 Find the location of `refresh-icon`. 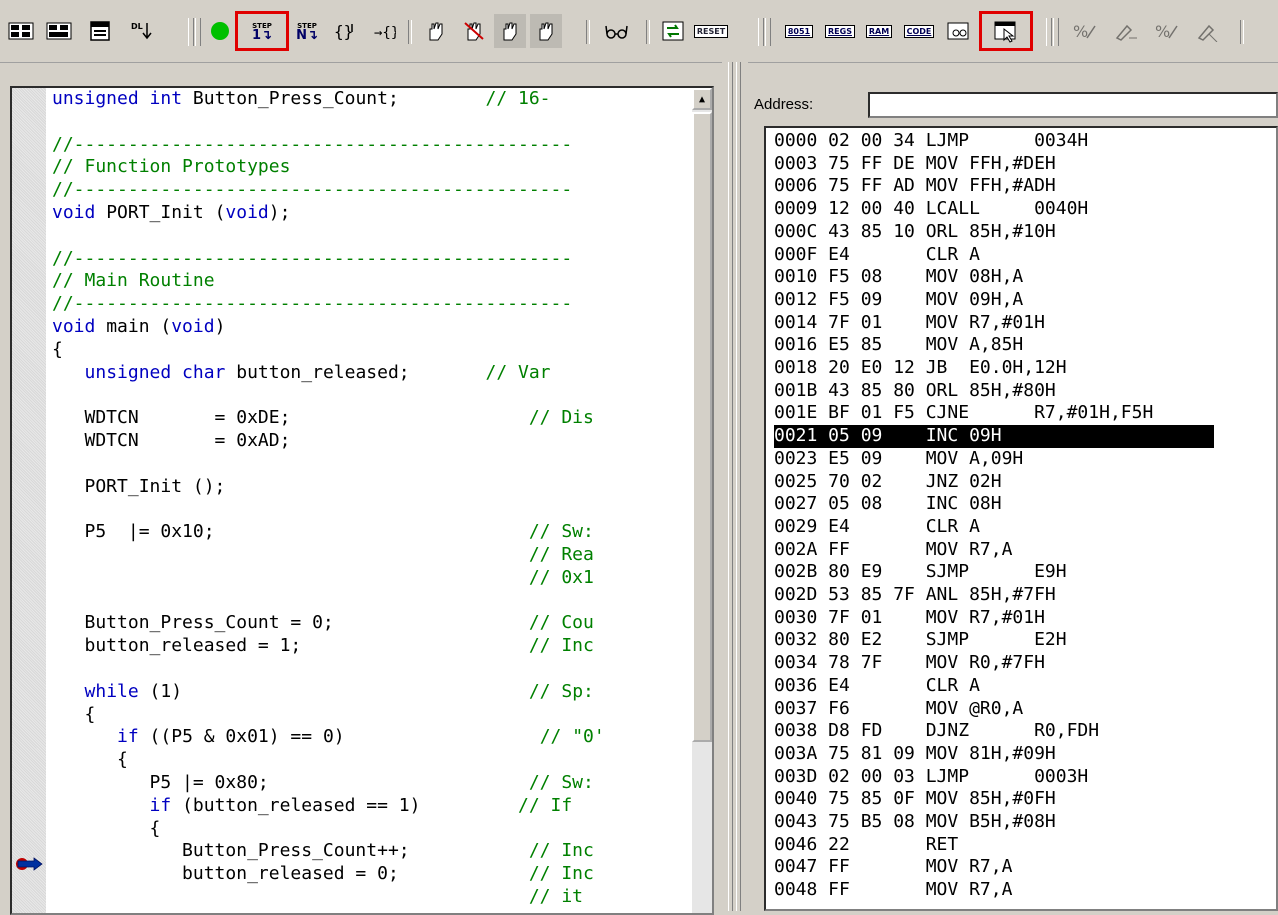

refresh-icon is located at coordinates (673, 31).